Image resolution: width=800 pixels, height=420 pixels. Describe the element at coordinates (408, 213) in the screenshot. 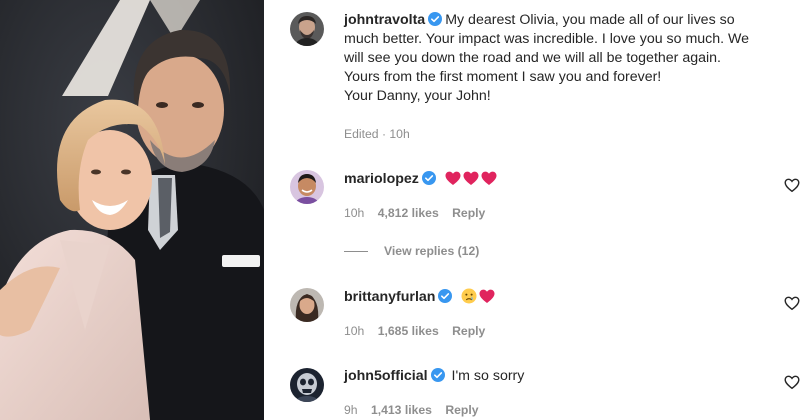

I see `comment-likes: 4,812 likes` at that location.